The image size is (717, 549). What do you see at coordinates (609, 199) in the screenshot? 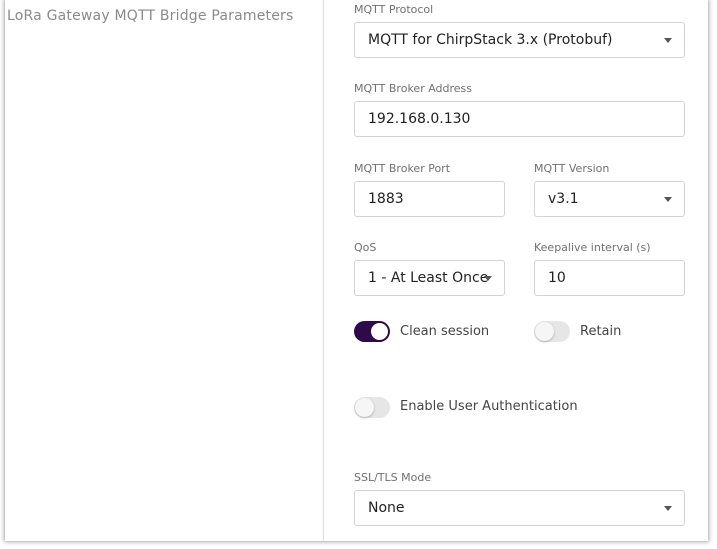
I see `mqtt-version-select: v3.1` at bounding box center [609, 199].